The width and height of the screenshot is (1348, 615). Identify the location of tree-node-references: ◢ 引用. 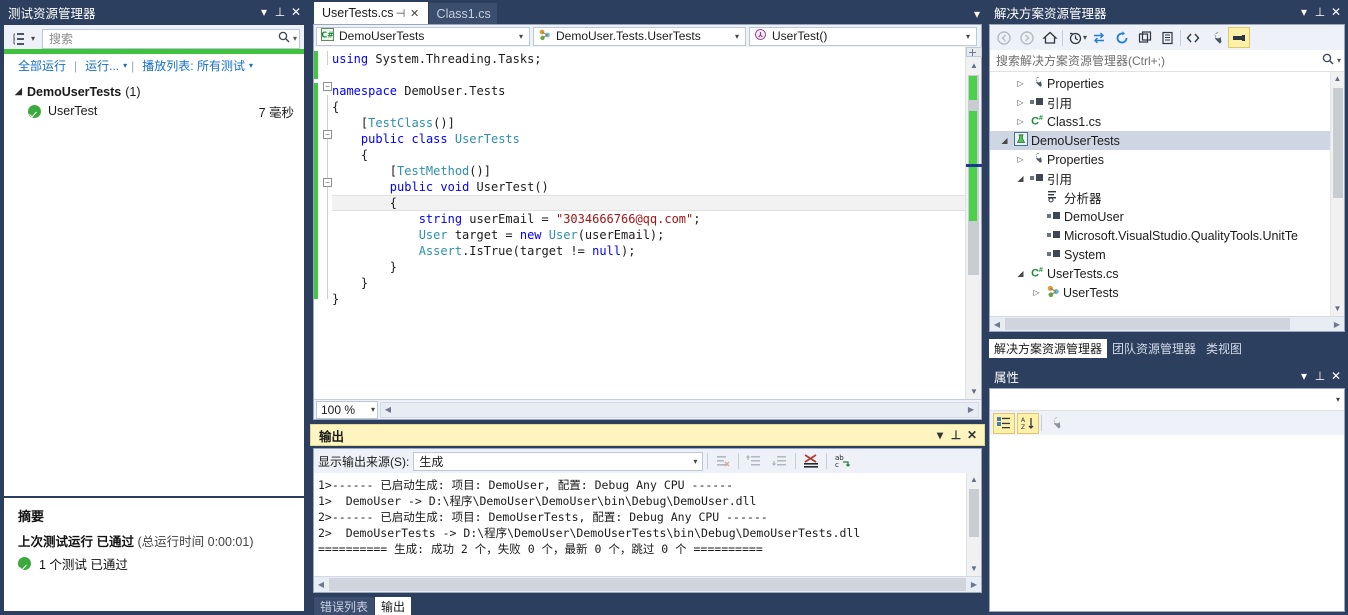
(1167, 178).